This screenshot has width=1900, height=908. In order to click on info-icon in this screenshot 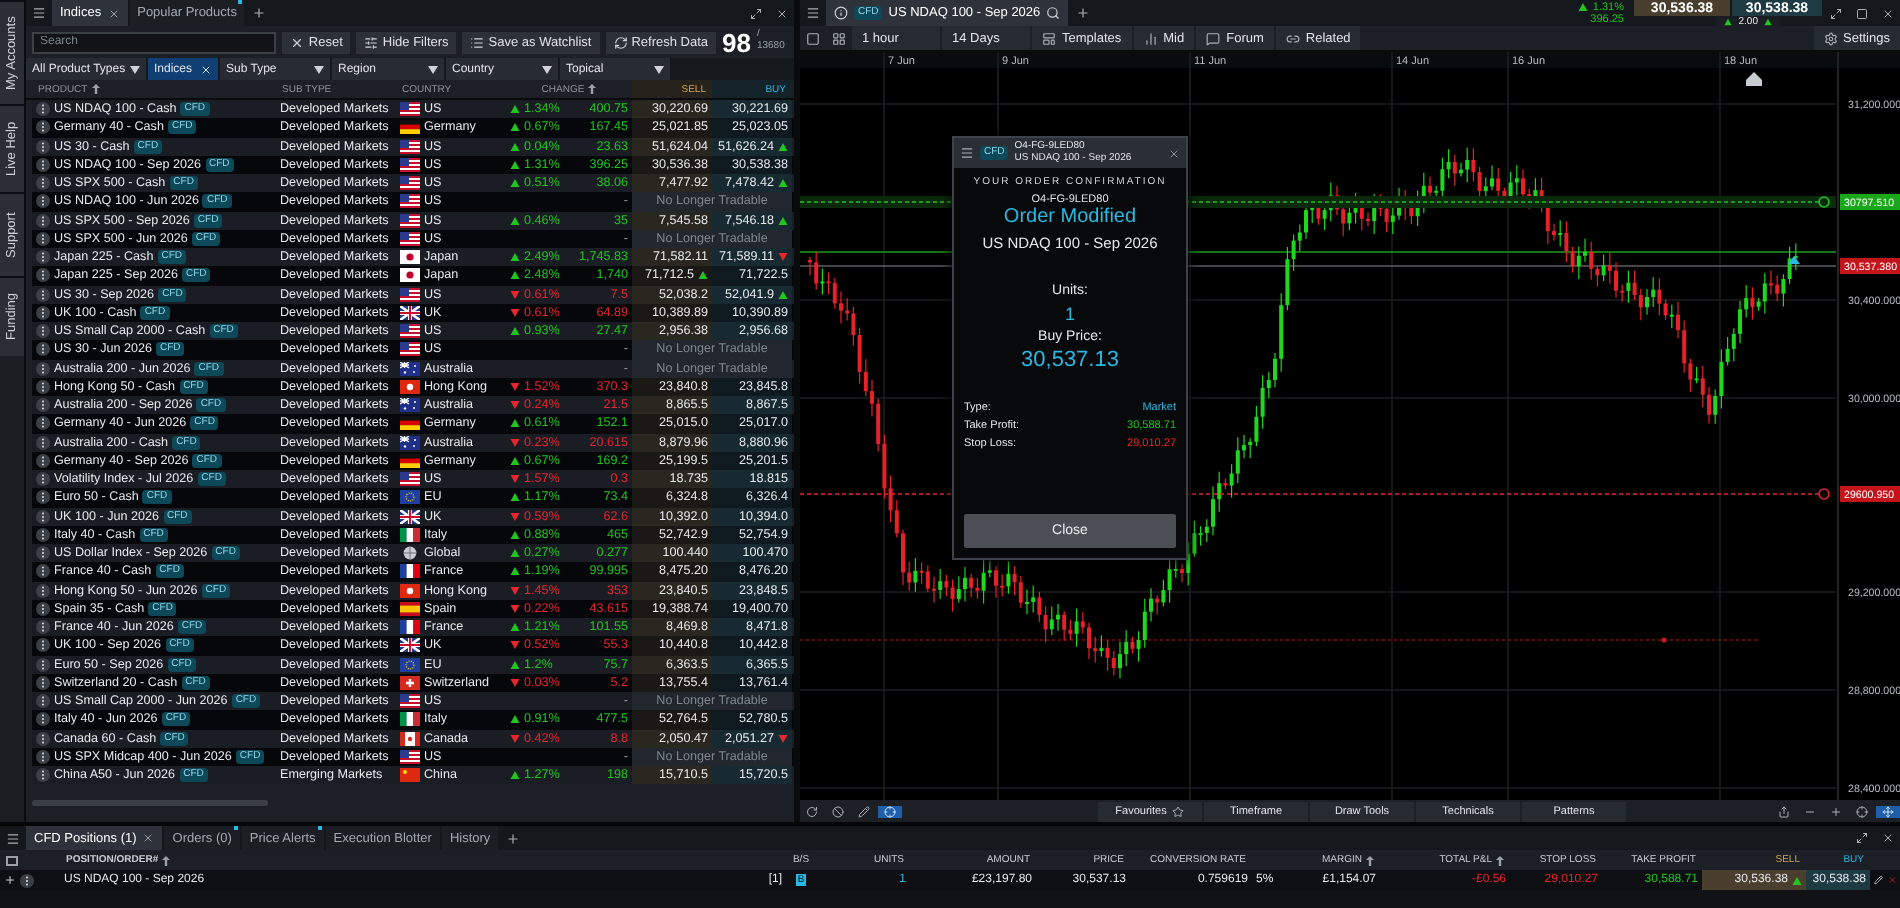, I will do `click(841, 13)`.